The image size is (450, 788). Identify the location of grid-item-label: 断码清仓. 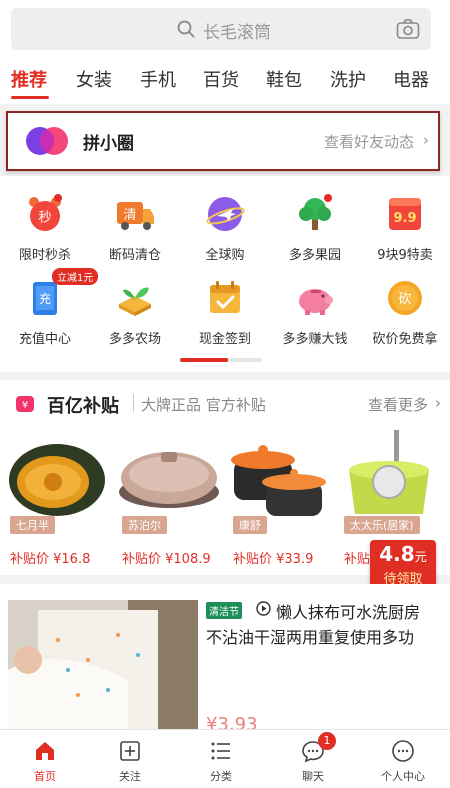
(134, 255).